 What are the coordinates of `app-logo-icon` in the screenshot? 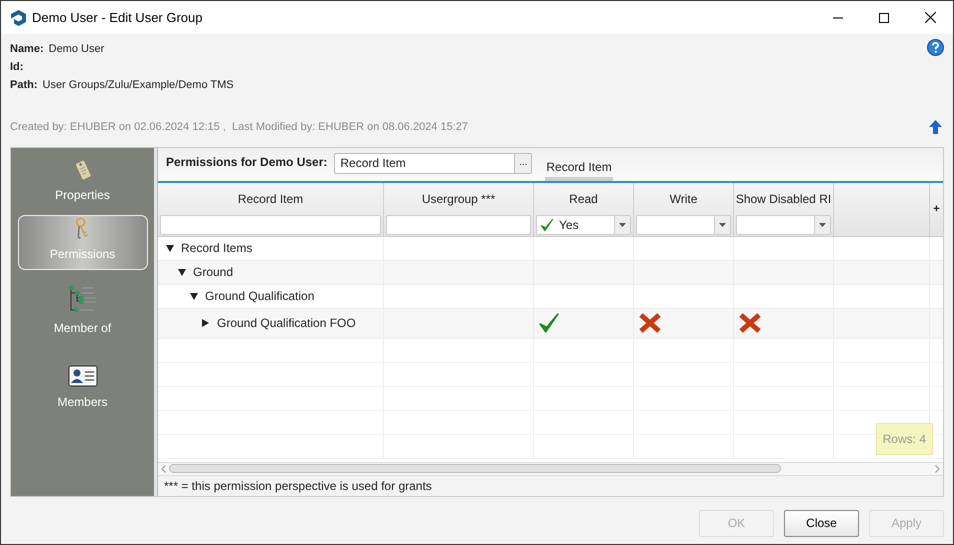 It's located at (18, 18).